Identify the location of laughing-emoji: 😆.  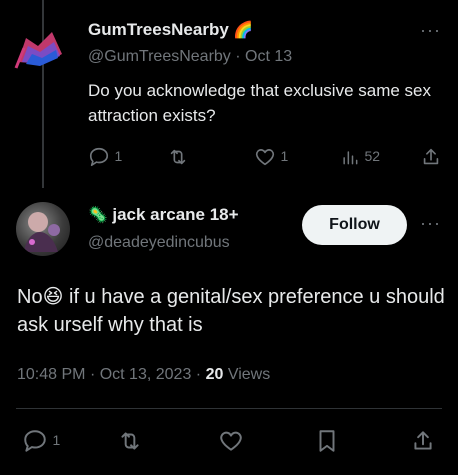
(53, 297).